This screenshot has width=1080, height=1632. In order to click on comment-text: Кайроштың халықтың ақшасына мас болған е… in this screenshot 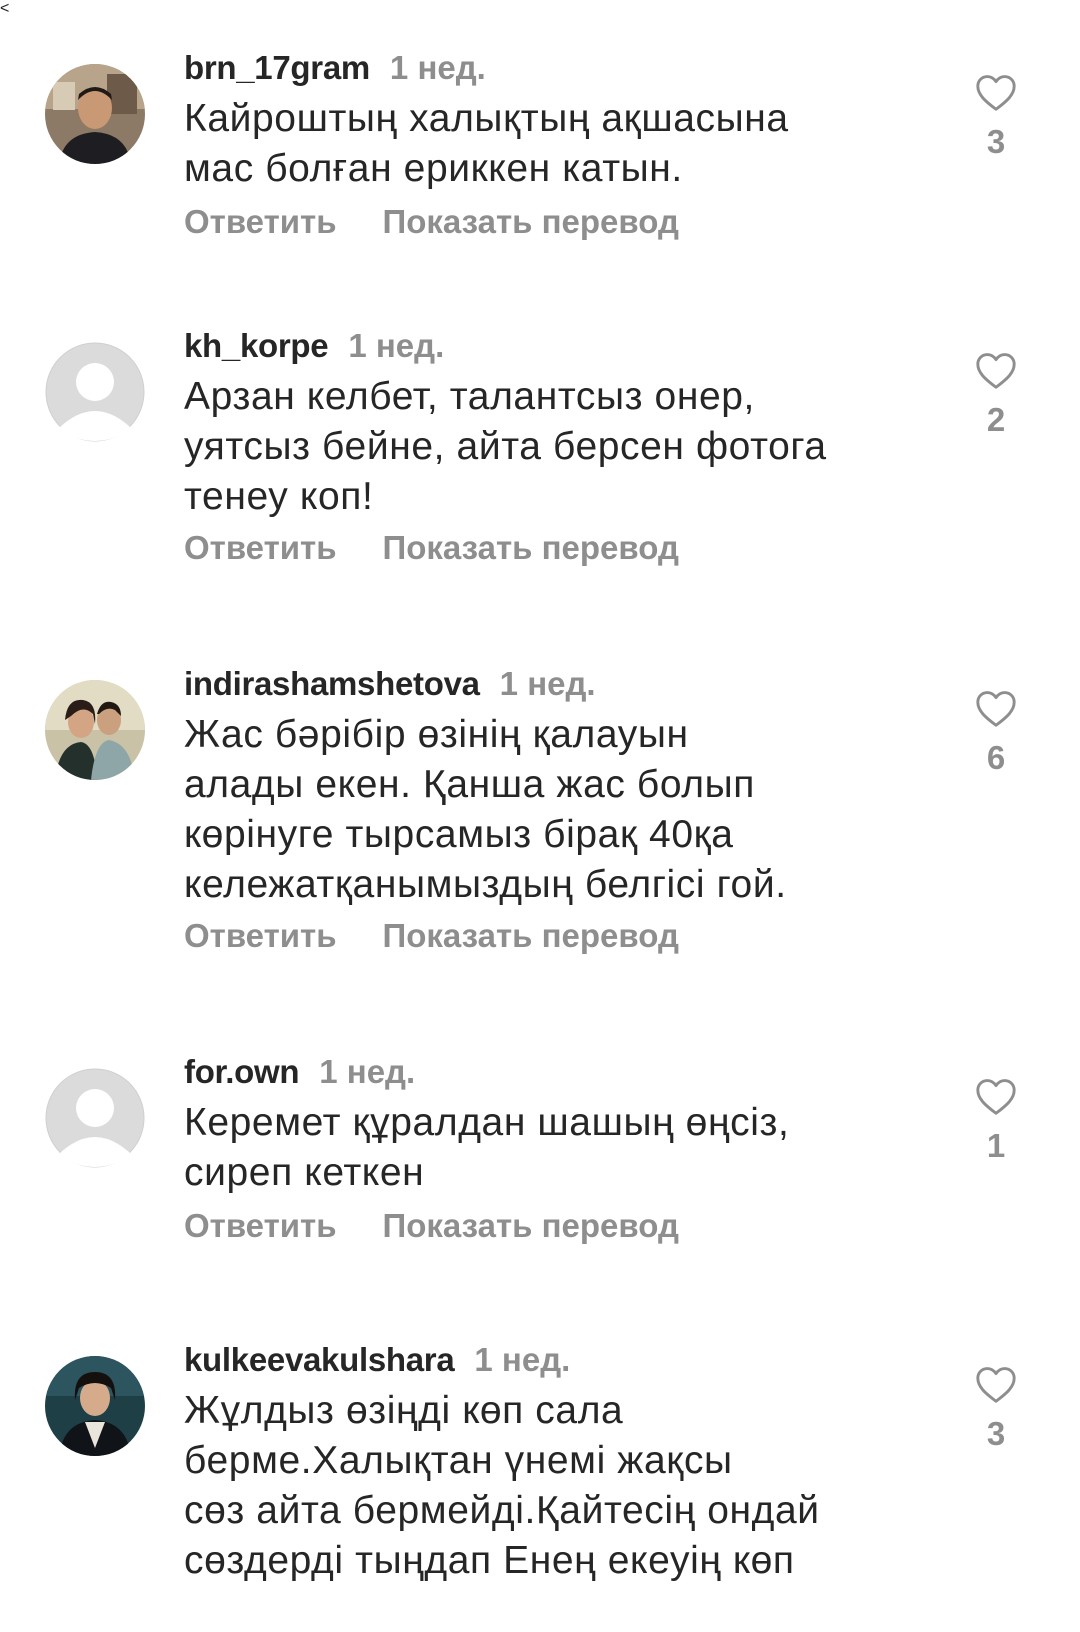, I will do `click(486, 143)`.